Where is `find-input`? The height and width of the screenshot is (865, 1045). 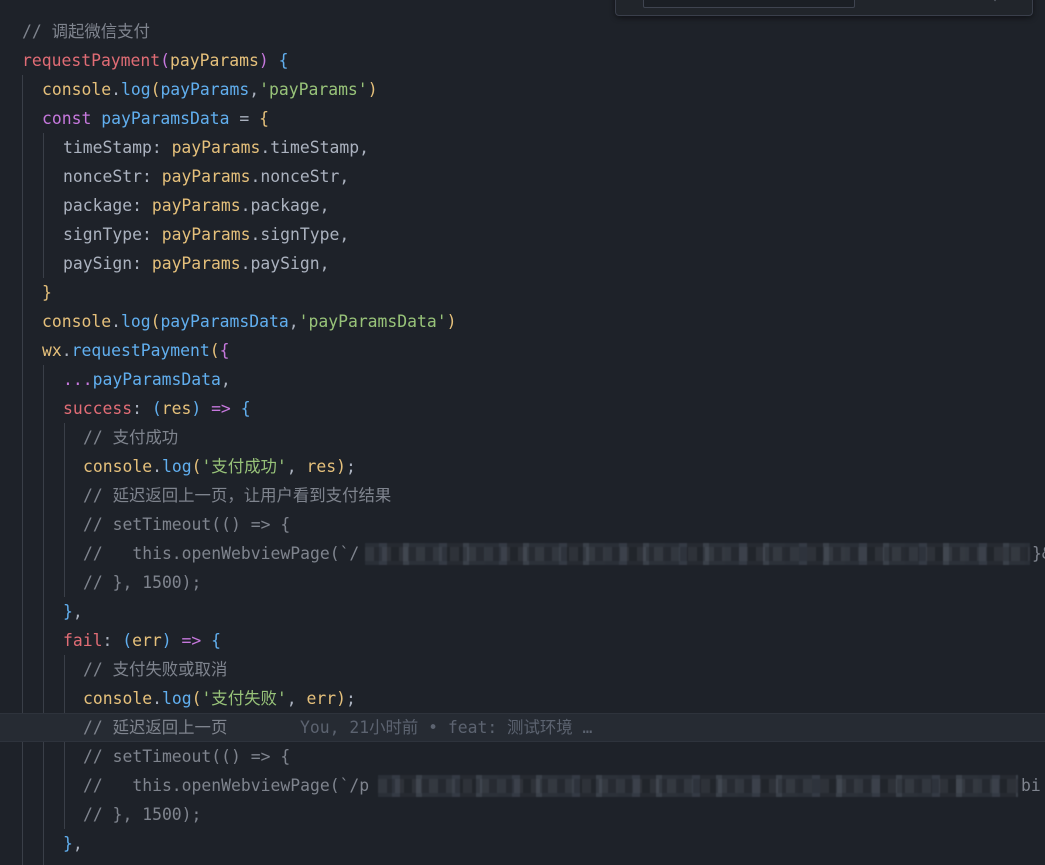
find-input is located at coordinates (749, 4).